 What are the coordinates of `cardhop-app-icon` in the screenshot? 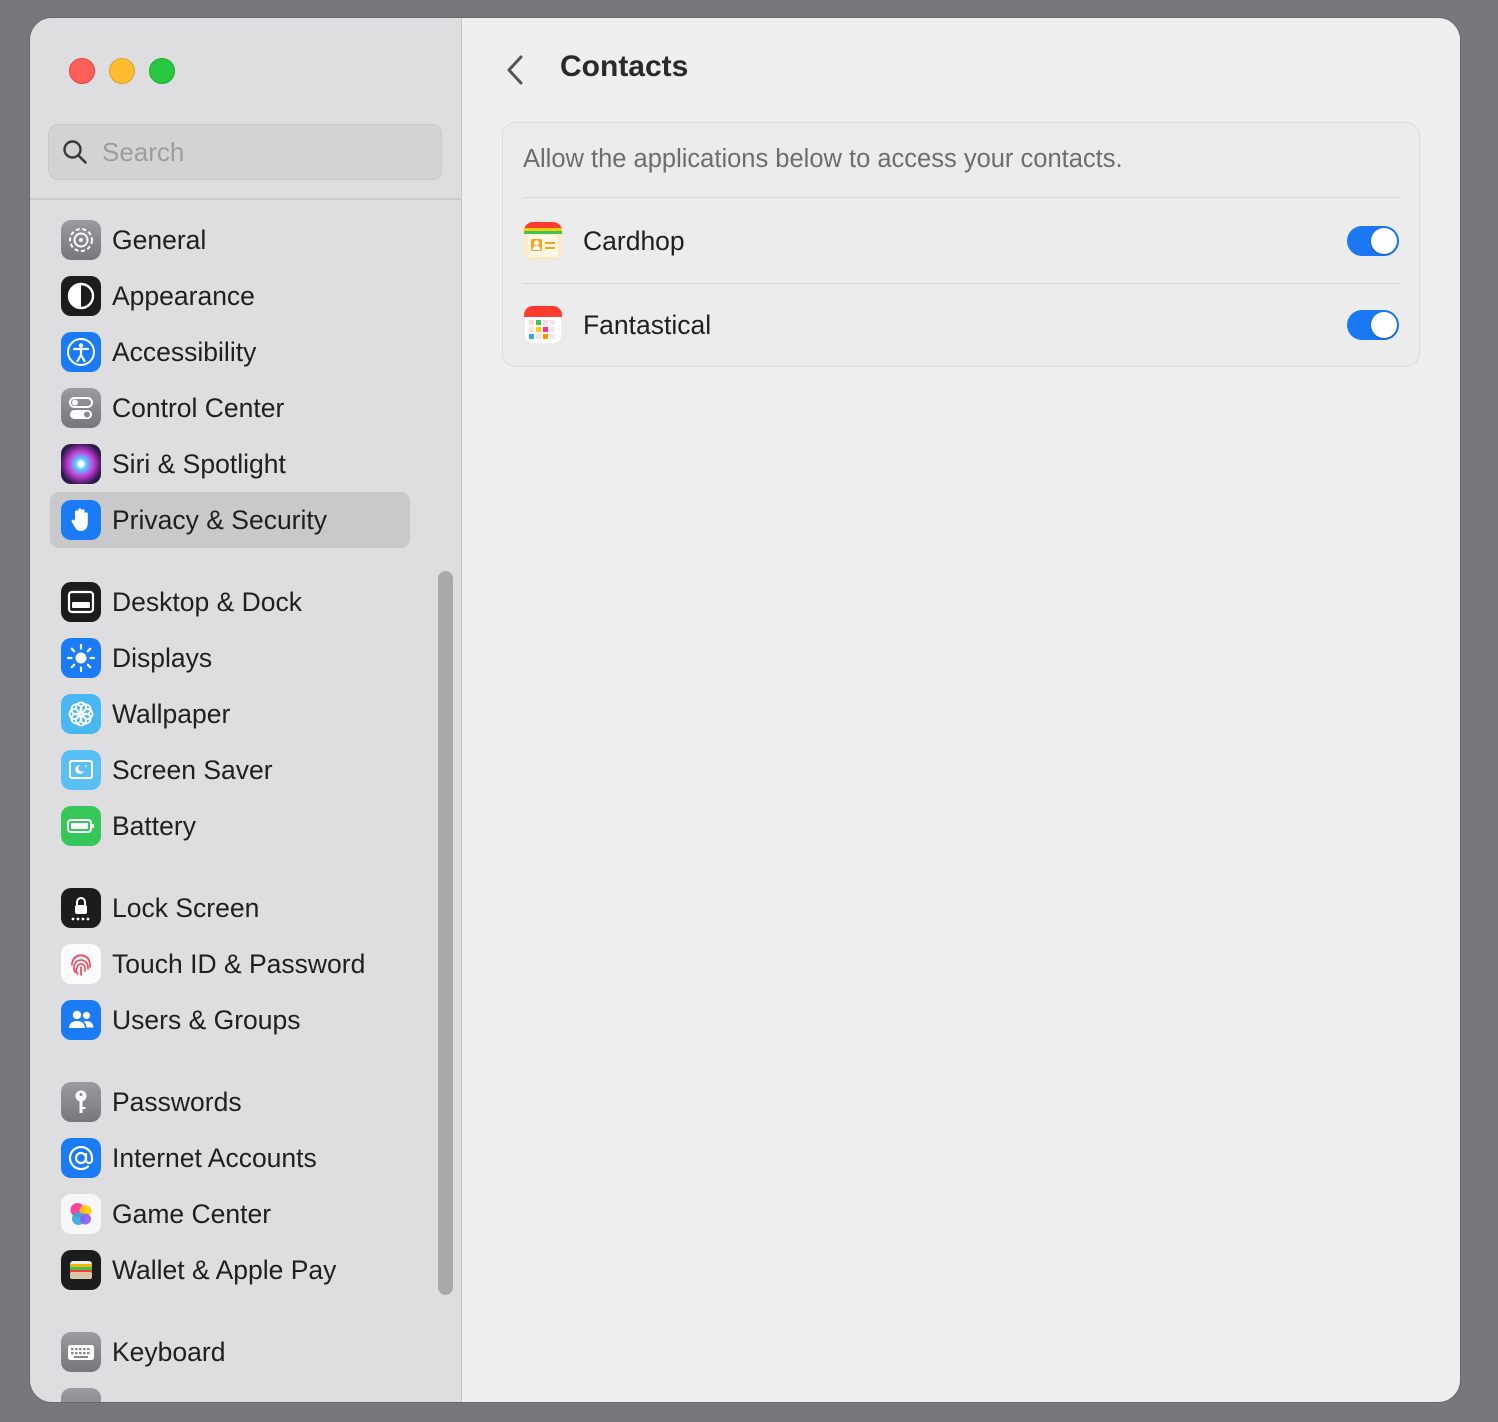 It's located at (543, 241).